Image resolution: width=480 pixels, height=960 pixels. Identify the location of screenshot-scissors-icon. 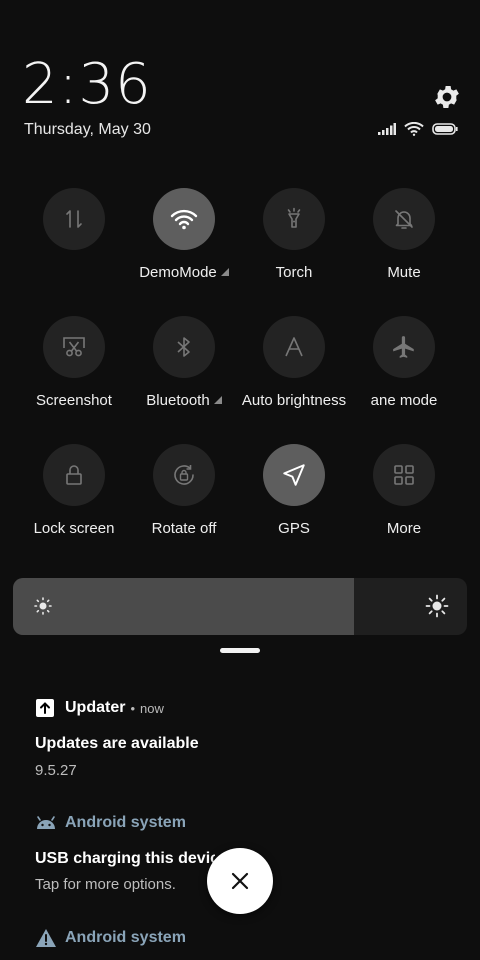
(74, 347).